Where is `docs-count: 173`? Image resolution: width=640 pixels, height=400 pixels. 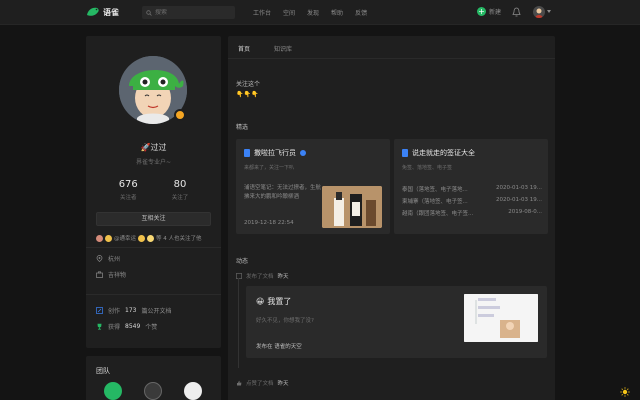
docs-count: 173 is located at coordinates (131, 310).